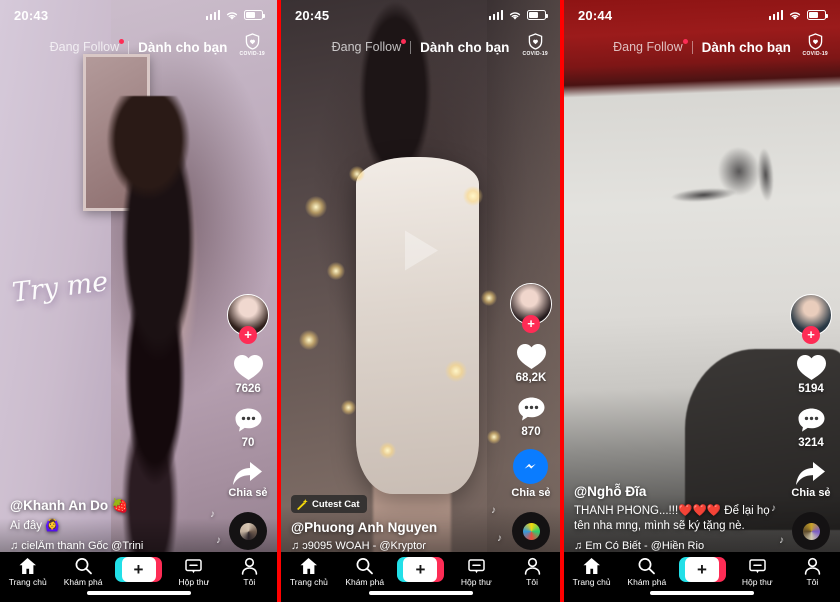 The height and width of the screenshot is (602, 840). Describe the element at coordinates (692, 47) in the screenshot. I see `tab-divider` at that location.